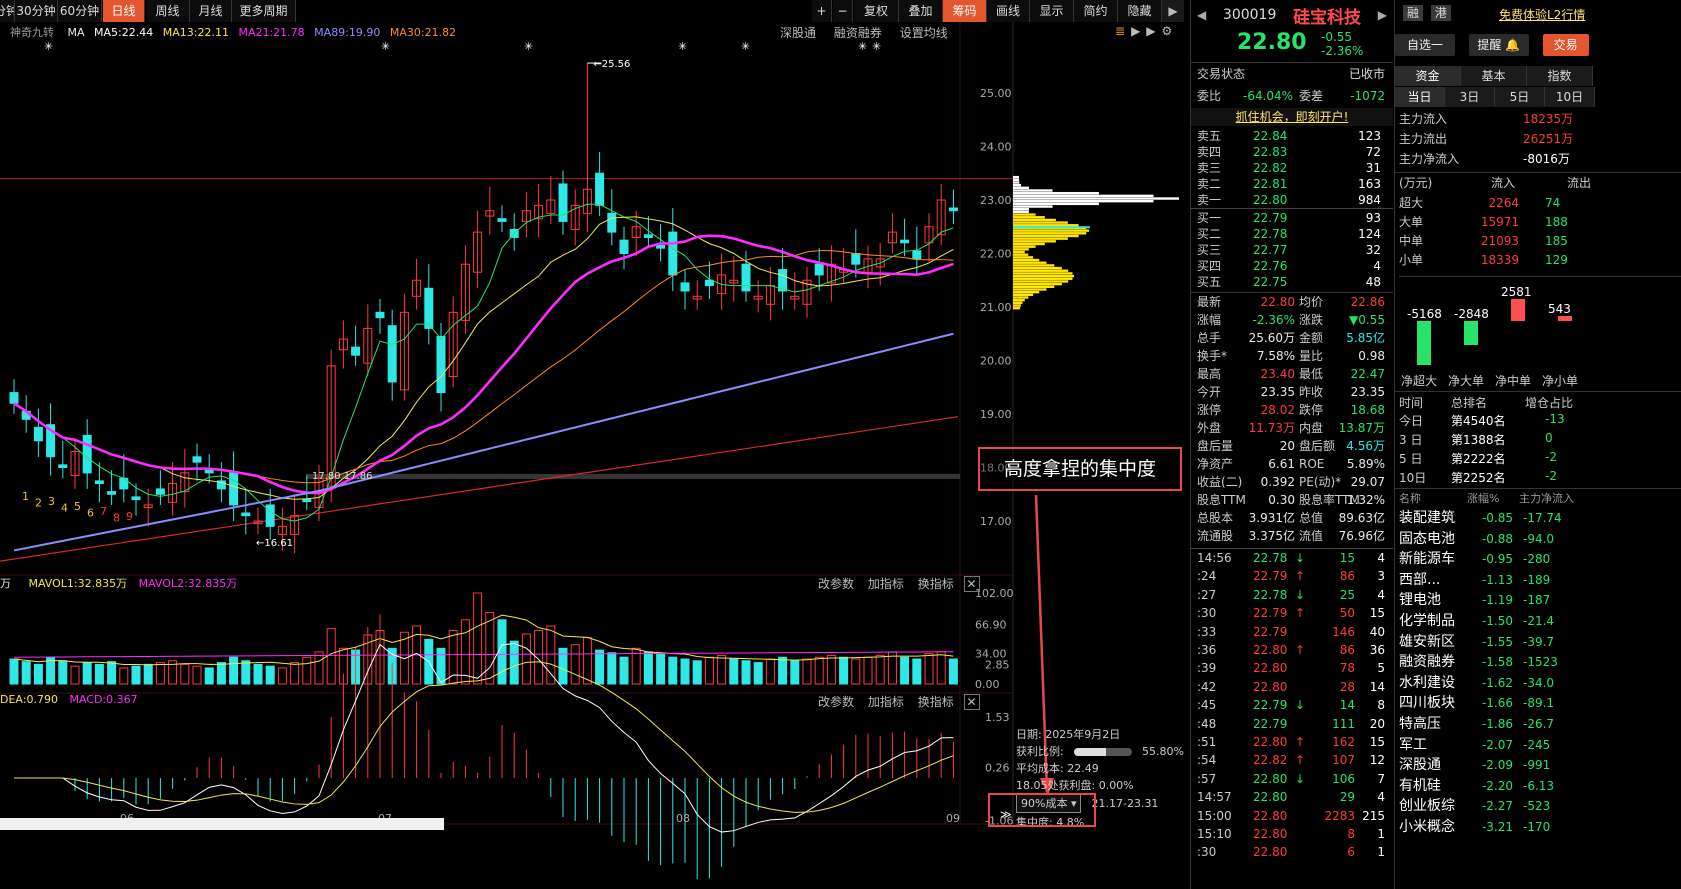 The image size is (1681, 889). I want to click on order-in: 18339, so click(1499, 260).